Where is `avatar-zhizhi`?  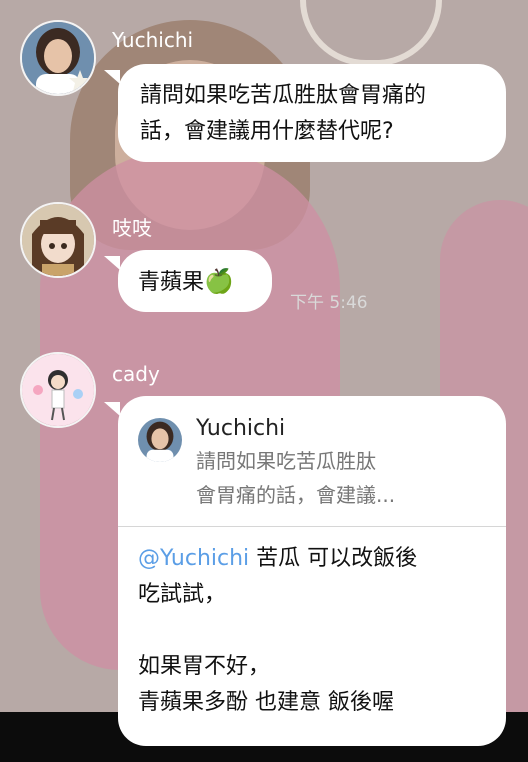
avatar-zhizhi is located at coordinates (58, 240).